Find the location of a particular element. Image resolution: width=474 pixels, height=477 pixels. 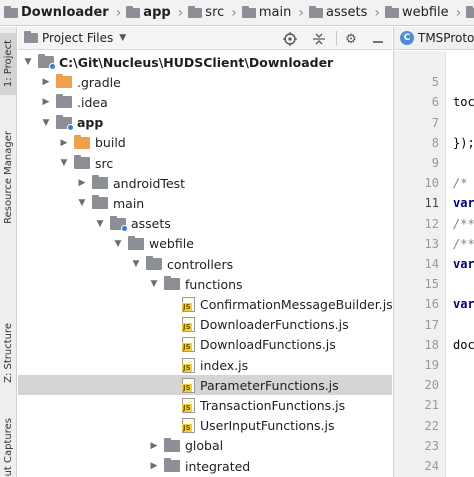

code-editor: toc}); /* var /** /** var var doc is located at coordinates (460, 264).